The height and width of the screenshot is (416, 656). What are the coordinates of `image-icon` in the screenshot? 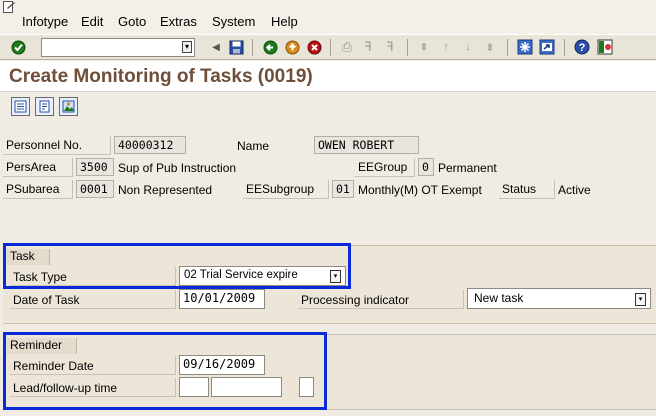 It's located at (68, 106).